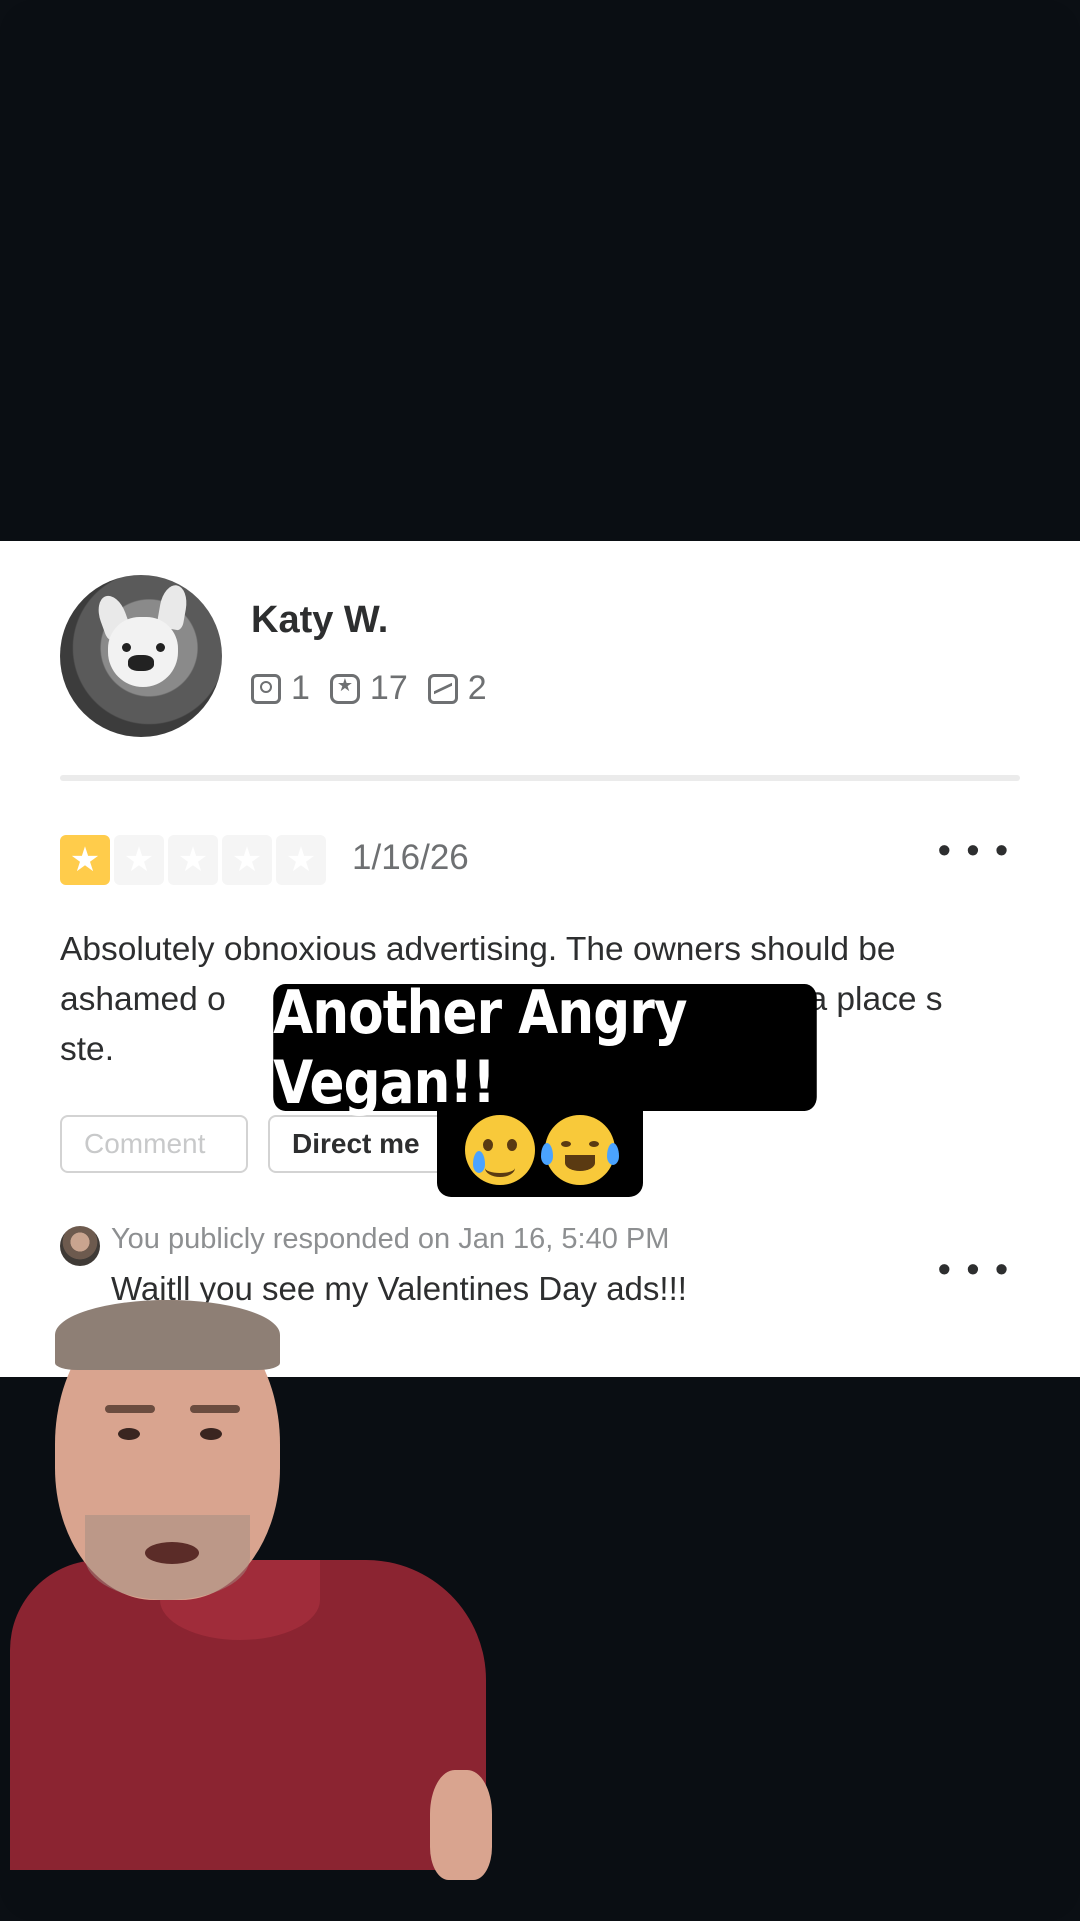 This screenshot has width=1080, height=1921. What do you see at coordinates (540, 778) in the screenshot?
I see `divider` at bounding box center [540, 778].